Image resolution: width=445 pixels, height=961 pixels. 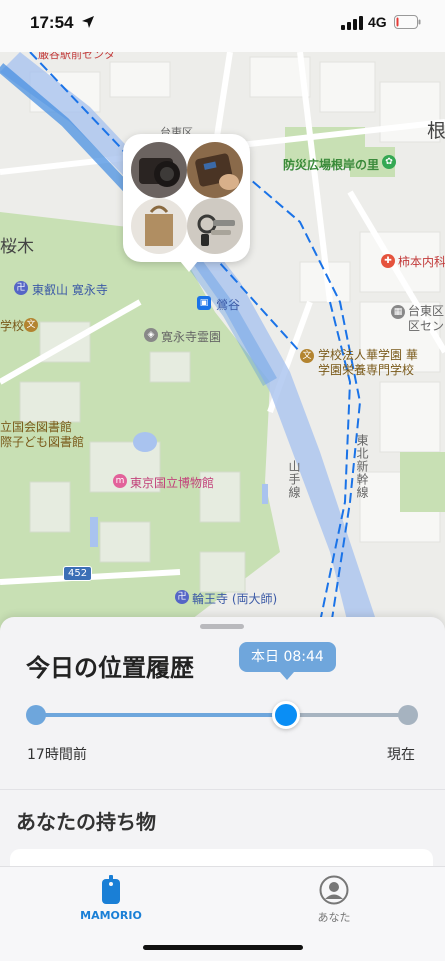 I want to click on map-label-sakuragi: 桜木, so click(x=17, y=247).